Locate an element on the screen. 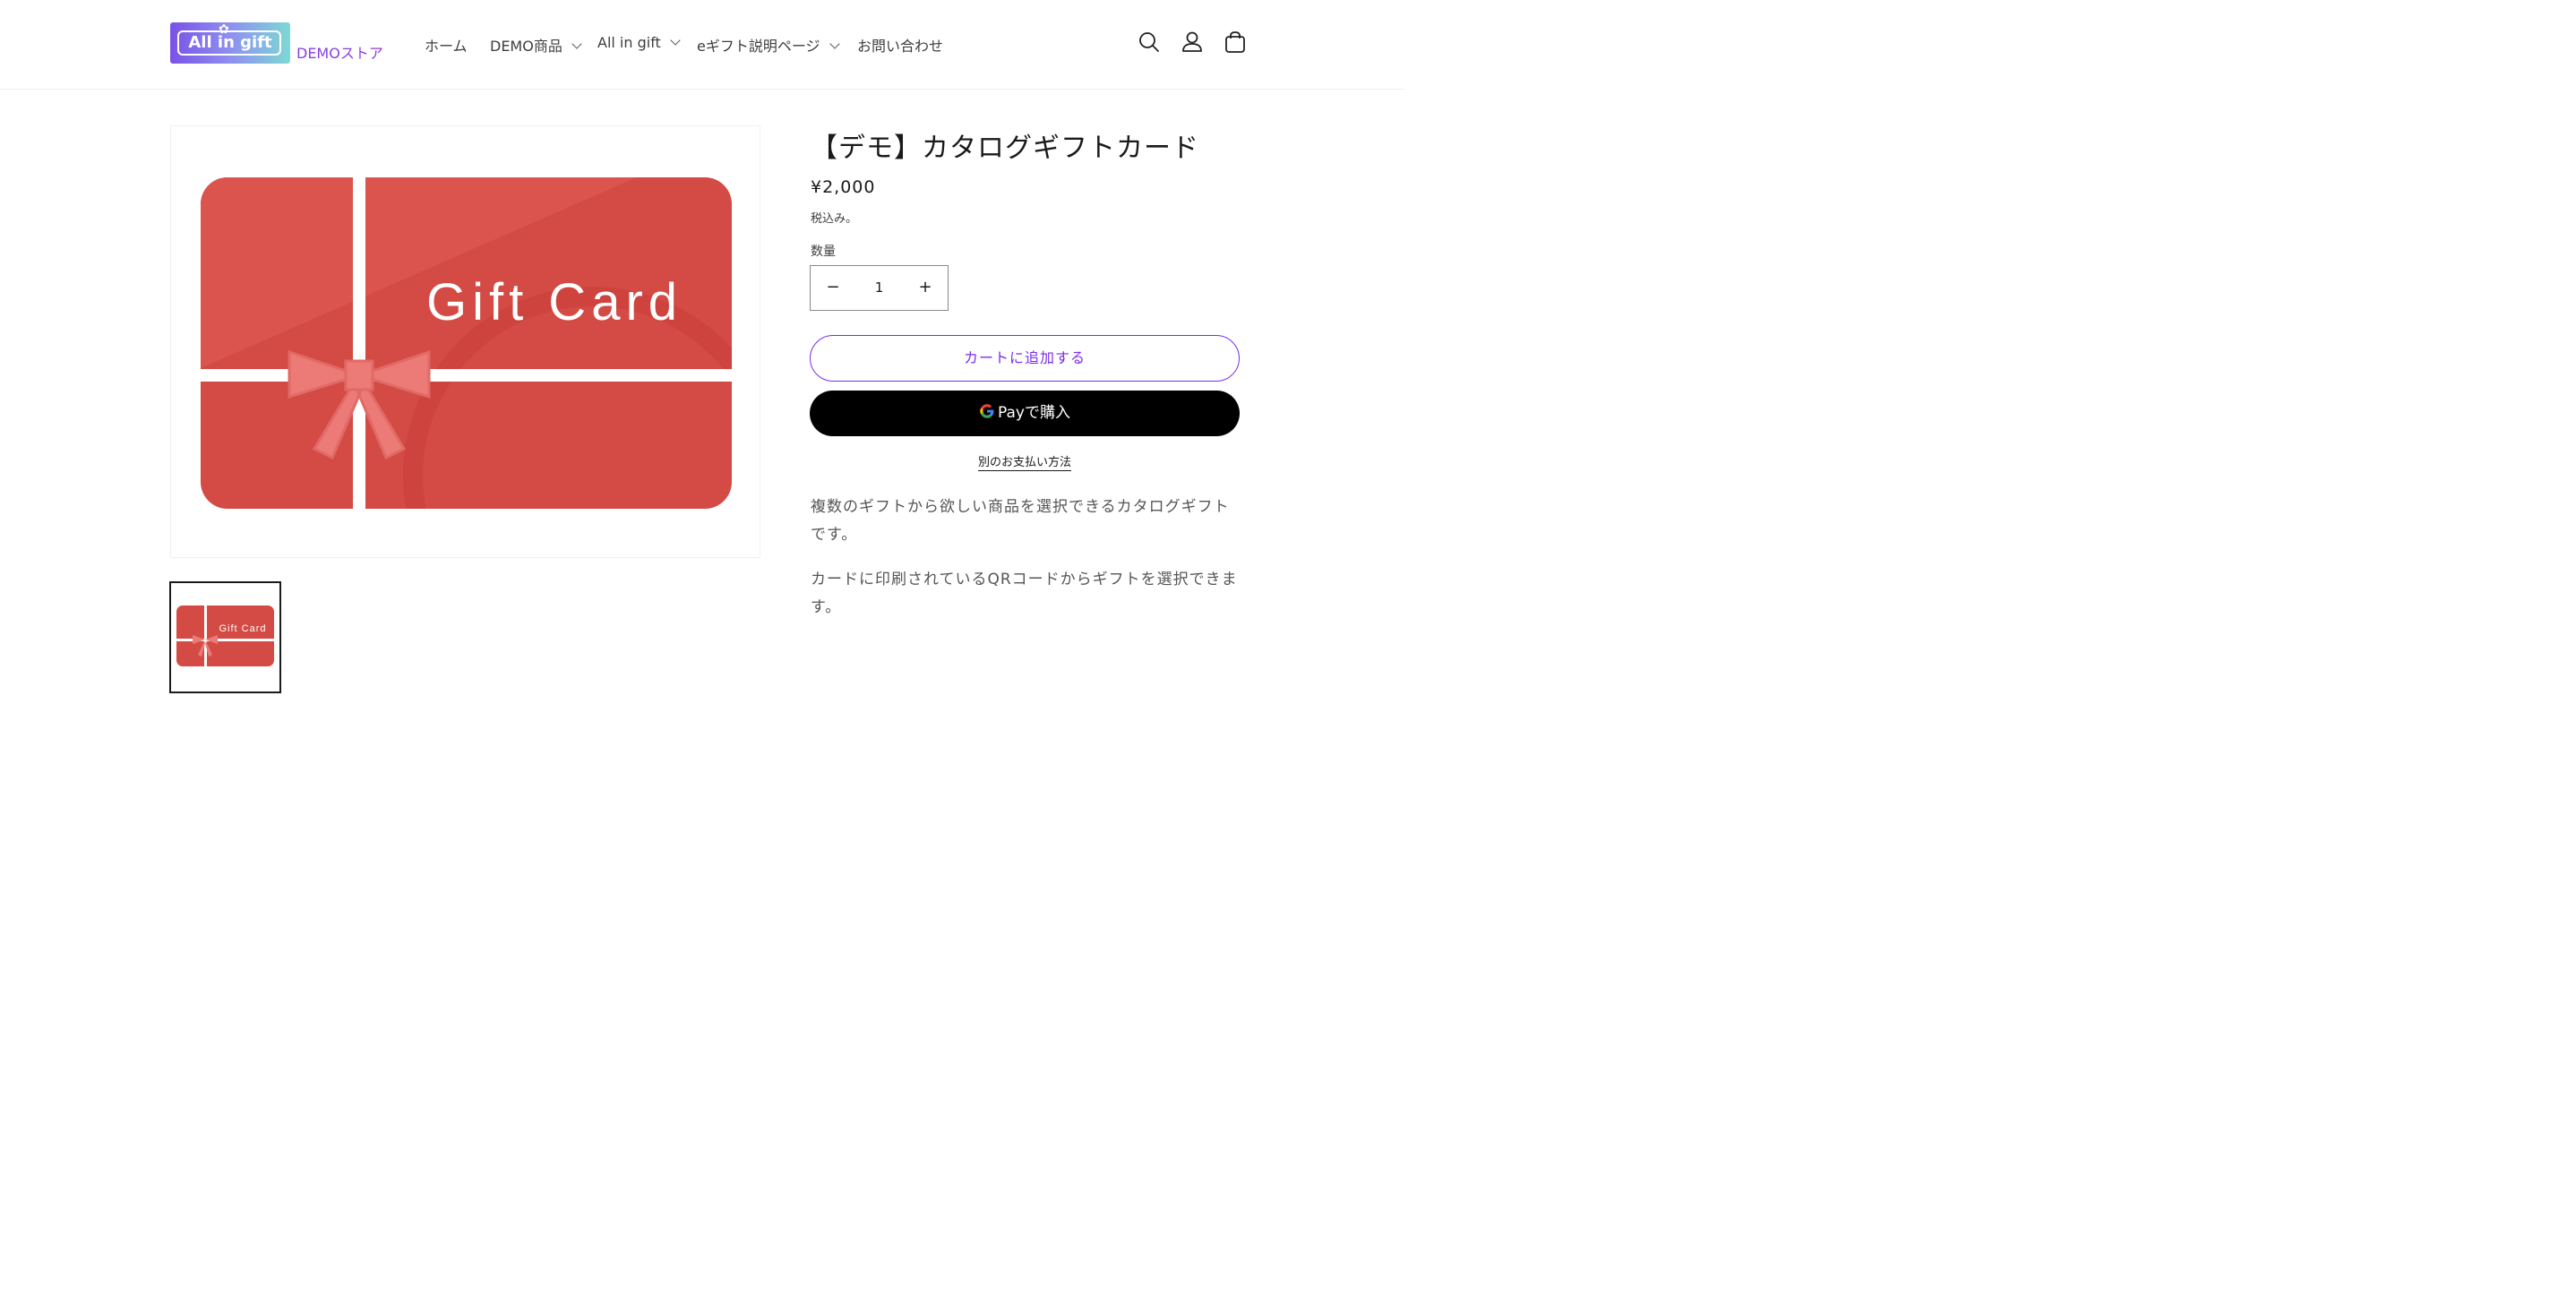 The height and width of the screenshot is (1297, 2576). gpay-brand: Pay is located at coordinates (1011, 413).